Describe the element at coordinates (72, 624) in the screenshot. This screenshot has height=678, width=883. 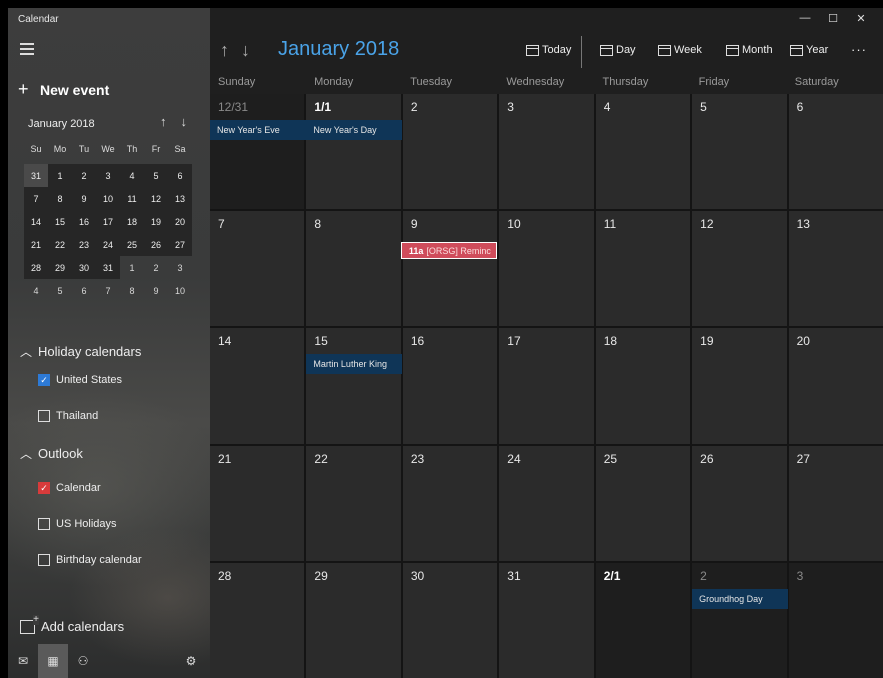
I see `add-calendars-button: Add calendars` at that location.